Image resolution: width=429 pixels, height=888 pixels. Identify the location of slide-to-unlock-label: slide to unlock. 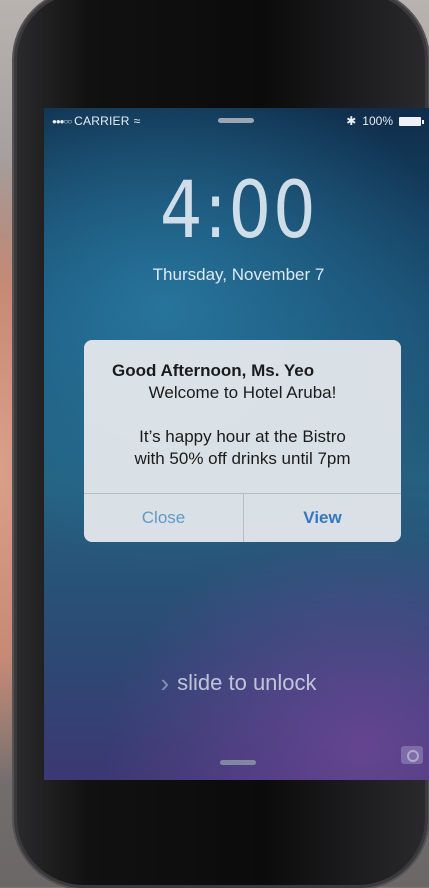
(247, 682).